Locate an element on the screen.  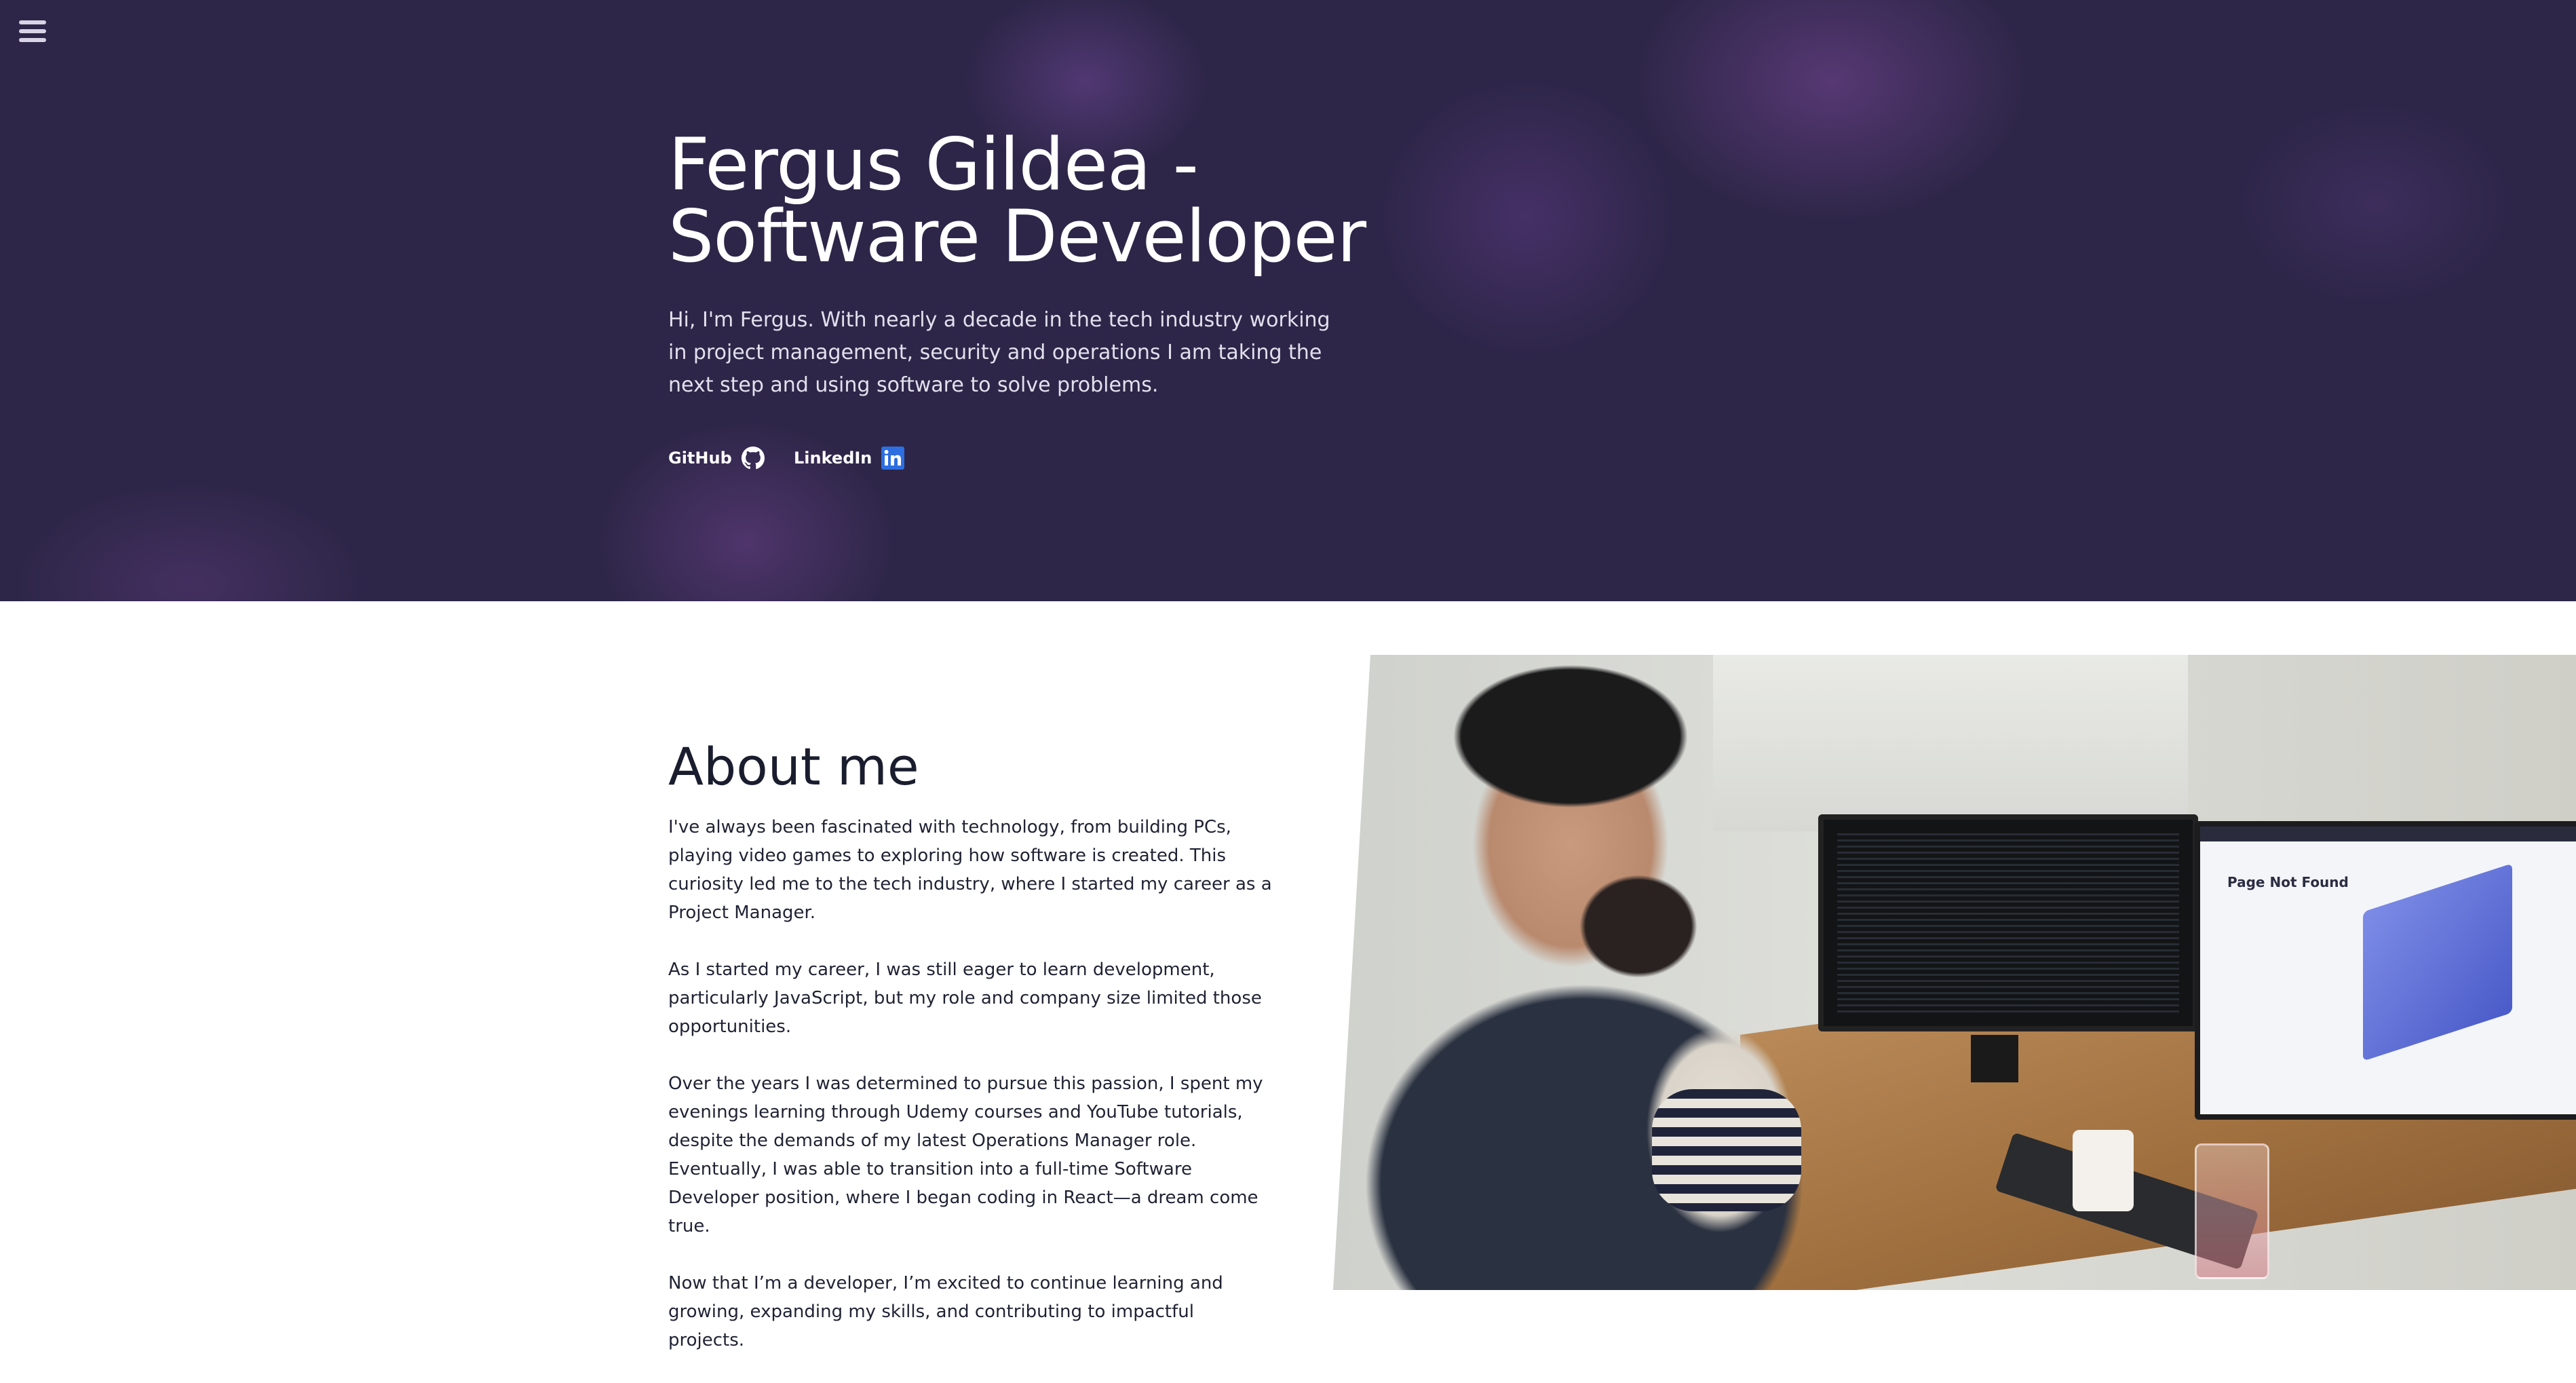
title-line-2: Software Developer is located at coordinates (1017, 236).